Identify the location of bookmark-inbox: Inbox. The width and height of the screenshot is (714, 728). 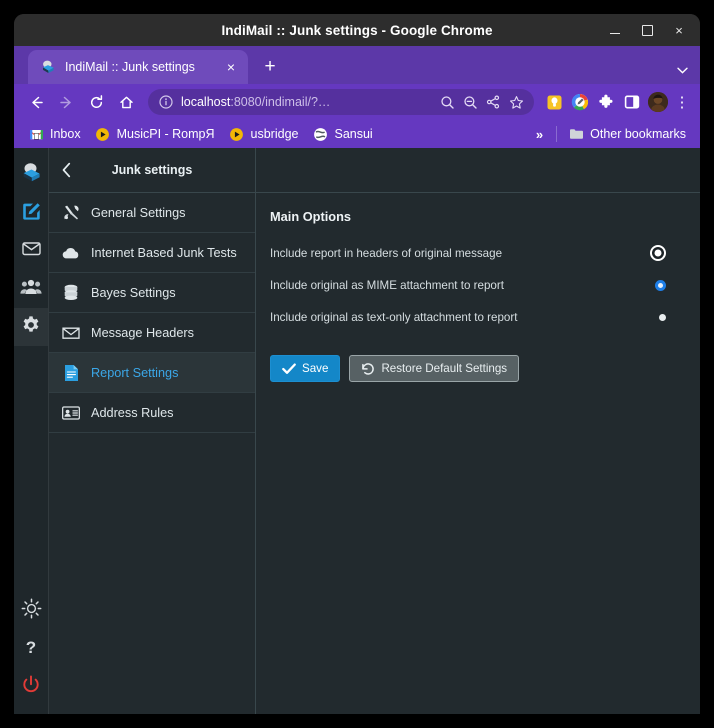
(54, 134).